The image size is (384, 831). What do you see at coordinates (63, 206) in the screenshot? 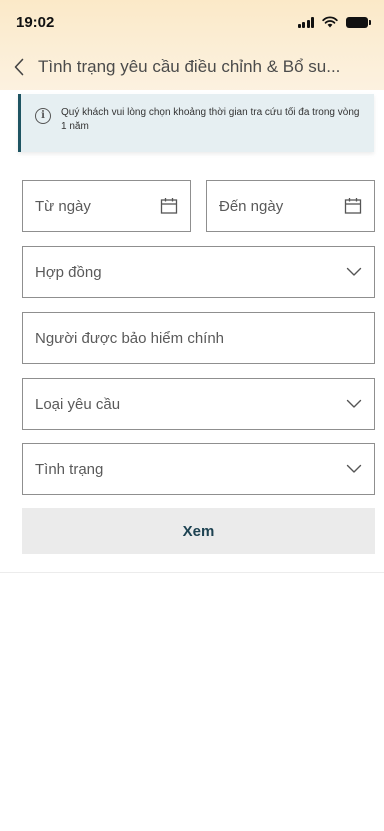
I see `from-date-label: Từ ngày` at bounding box center [63, 206].